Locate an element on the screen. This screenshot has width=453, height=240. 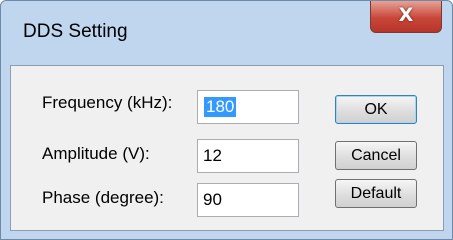
cancel-button: Cancel is located at coordinates (376, 155).